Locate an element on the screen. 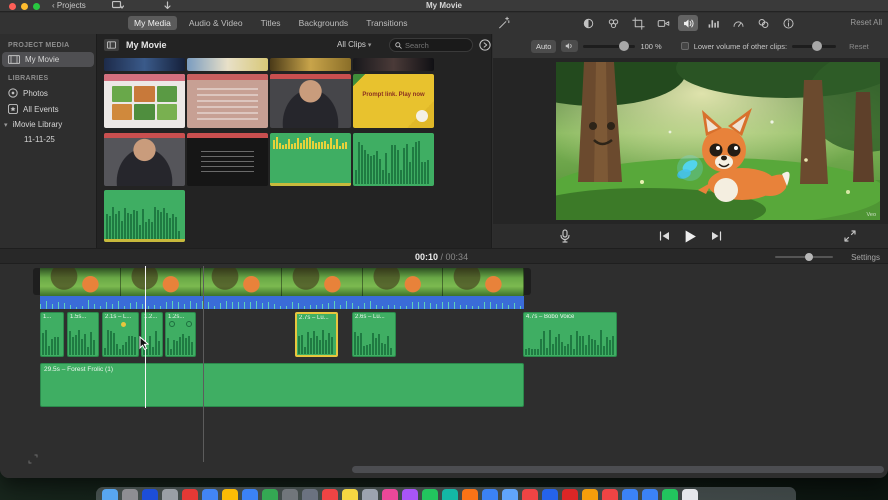  media-thumbnail-webpage is located at coordinates (144, 101).